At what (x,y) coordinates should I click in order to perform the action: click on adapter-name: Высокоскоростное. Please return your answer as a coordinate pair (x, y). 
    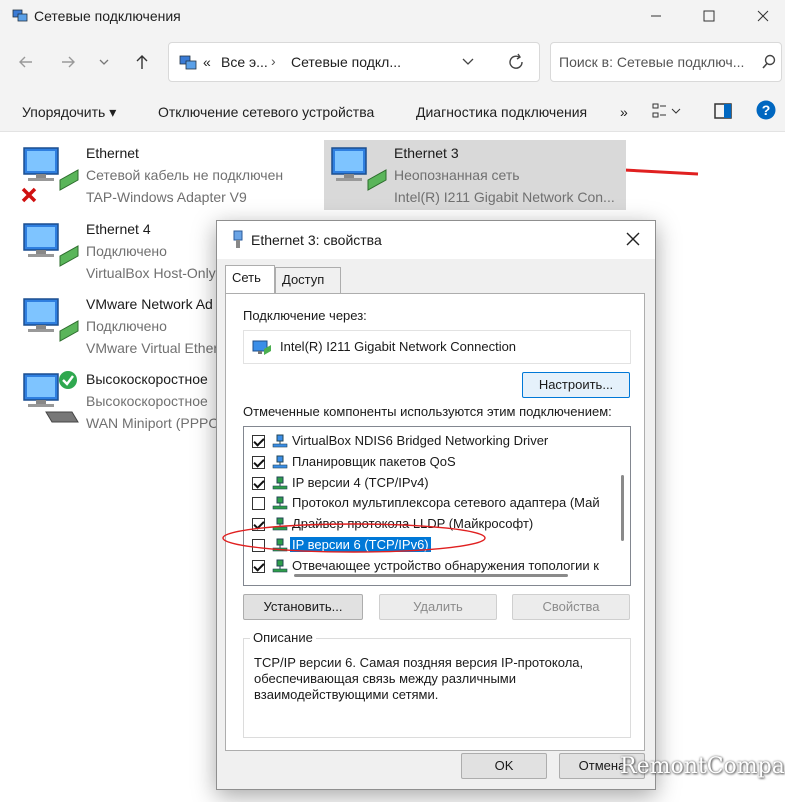
    Looking at the image, I should click on (147, 379).